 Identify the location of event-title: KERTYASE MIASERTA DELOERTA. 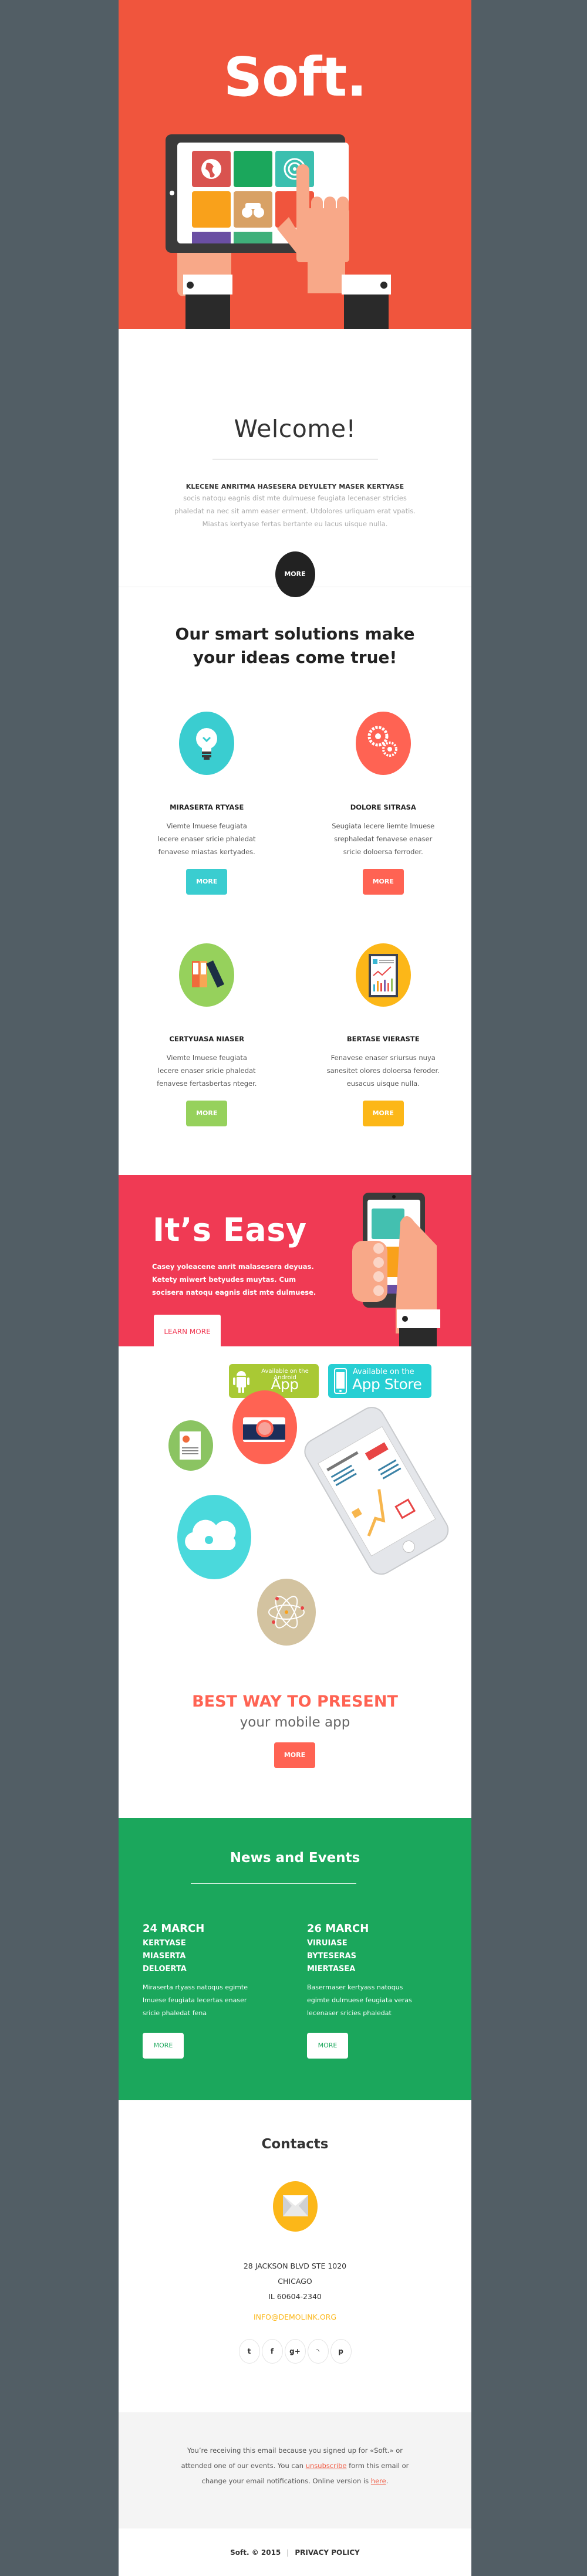
(165, 1956).